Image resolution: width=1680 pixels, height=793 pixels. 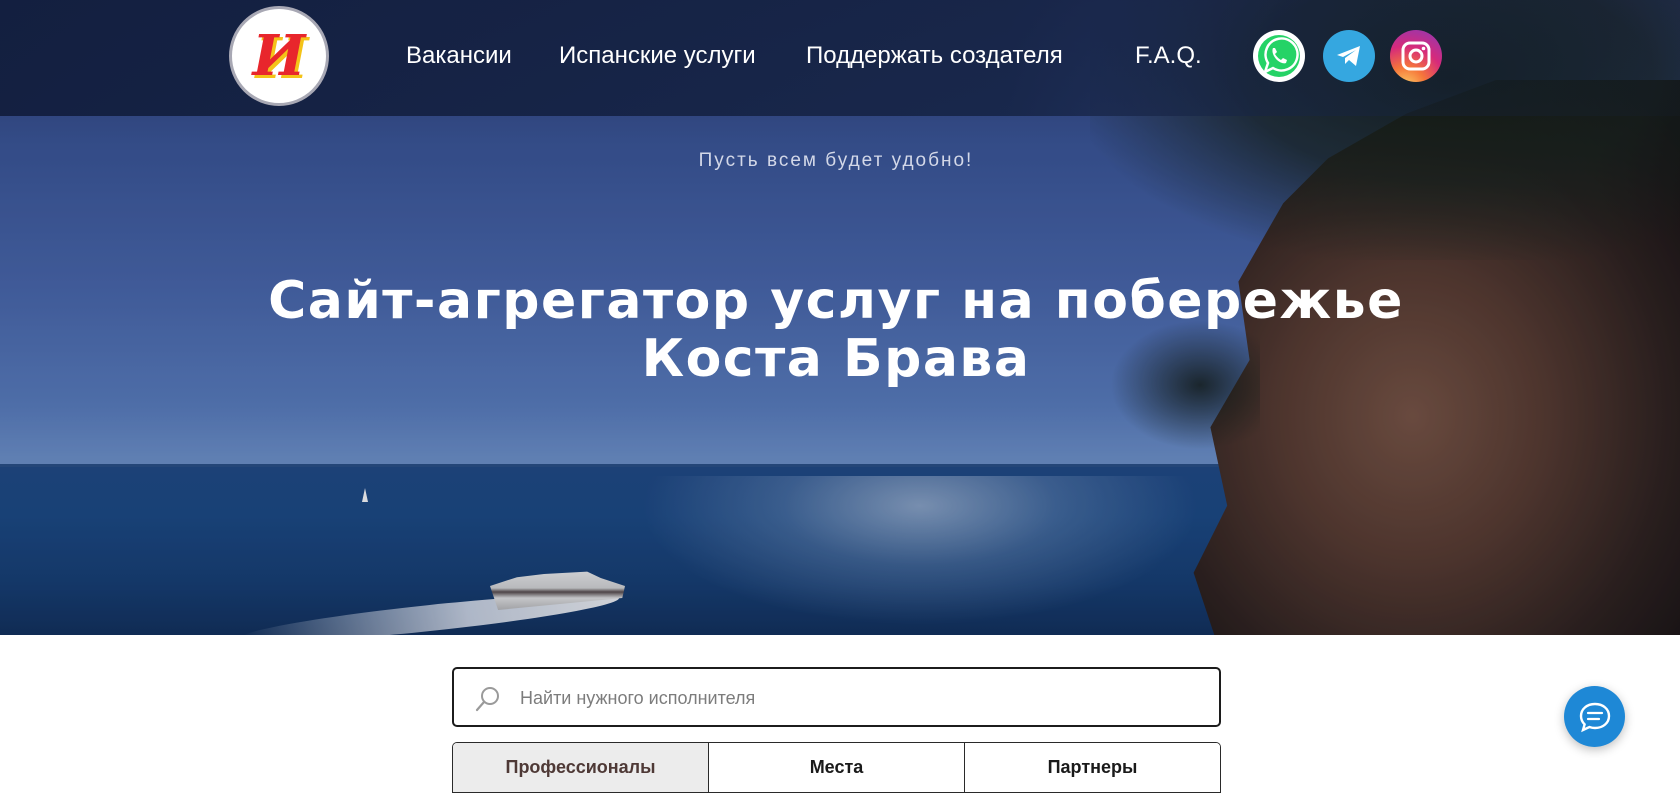 I want to click on category-tabs: Профессионалы Места Партнеры, so click(x=836, y=767).